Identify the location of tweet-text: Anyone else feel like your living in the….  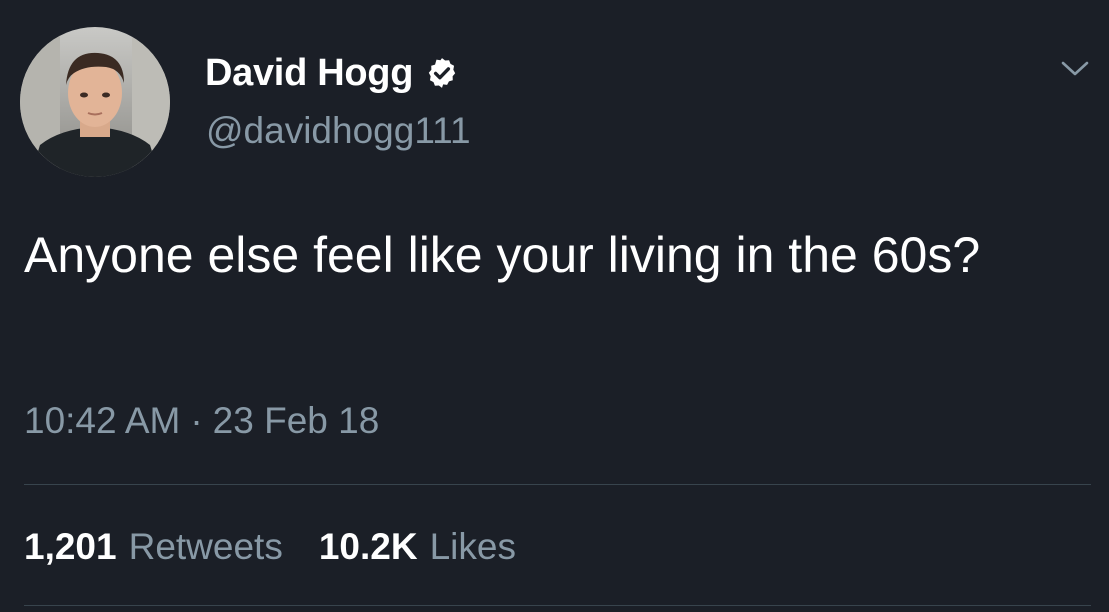
(502, 255).